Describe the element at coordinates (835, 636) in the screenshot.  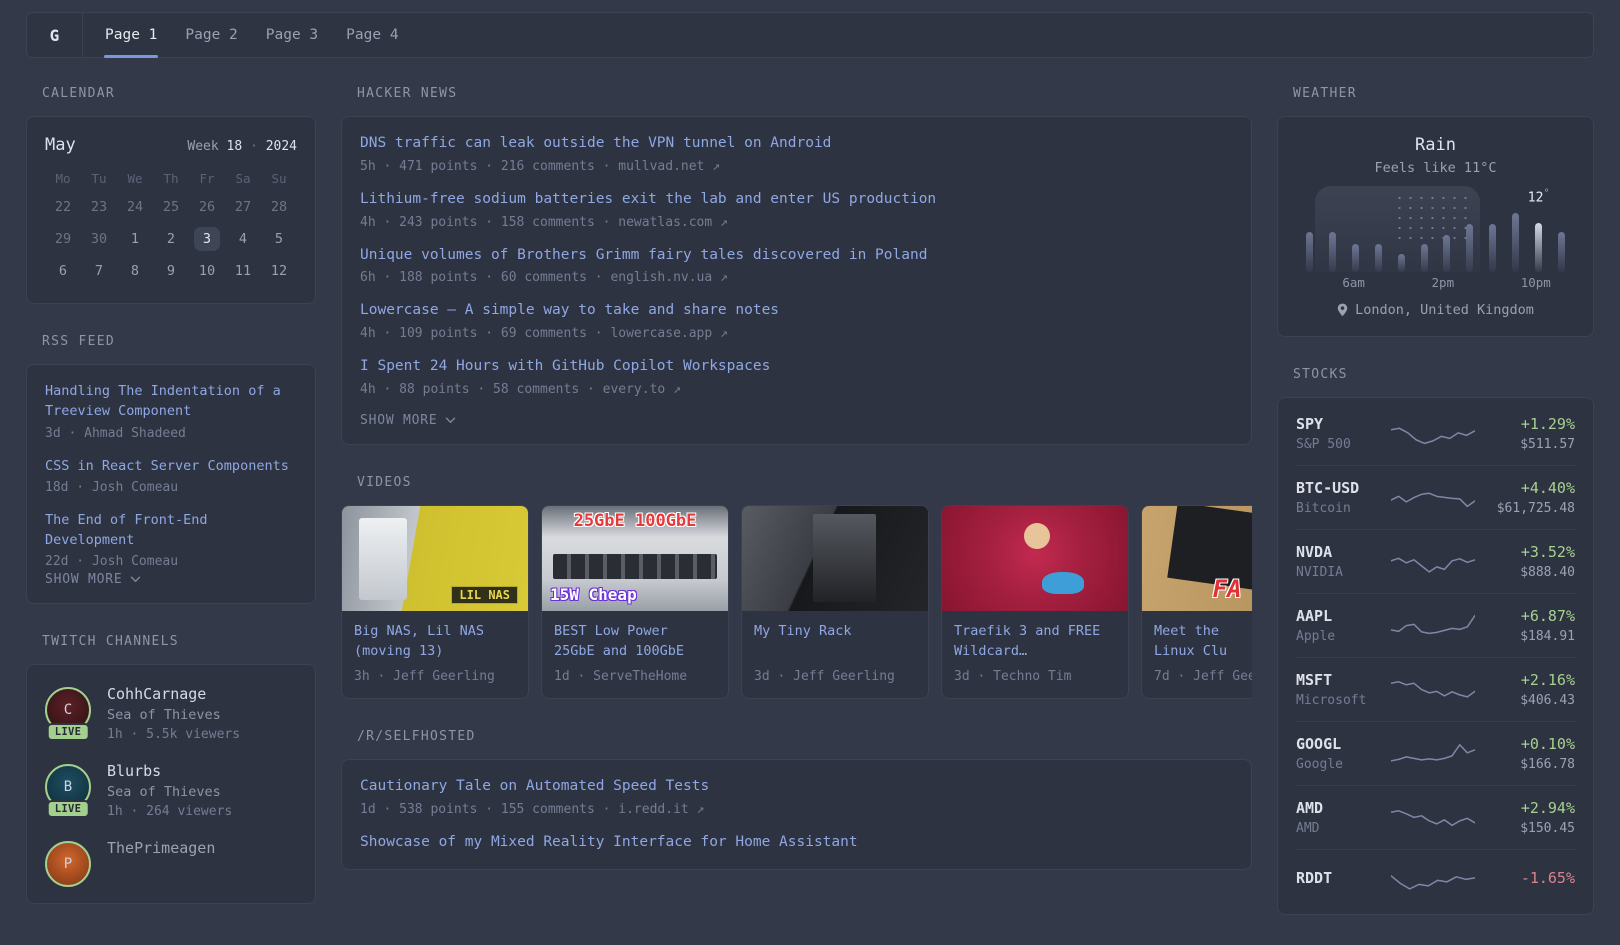
I see `video-title: My Tiny Rack` at that location.